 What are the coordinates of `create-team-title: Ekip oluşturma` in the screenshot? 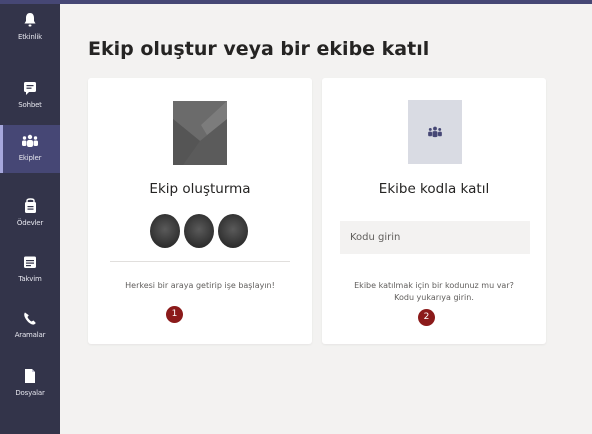 It's located at (200, 189).